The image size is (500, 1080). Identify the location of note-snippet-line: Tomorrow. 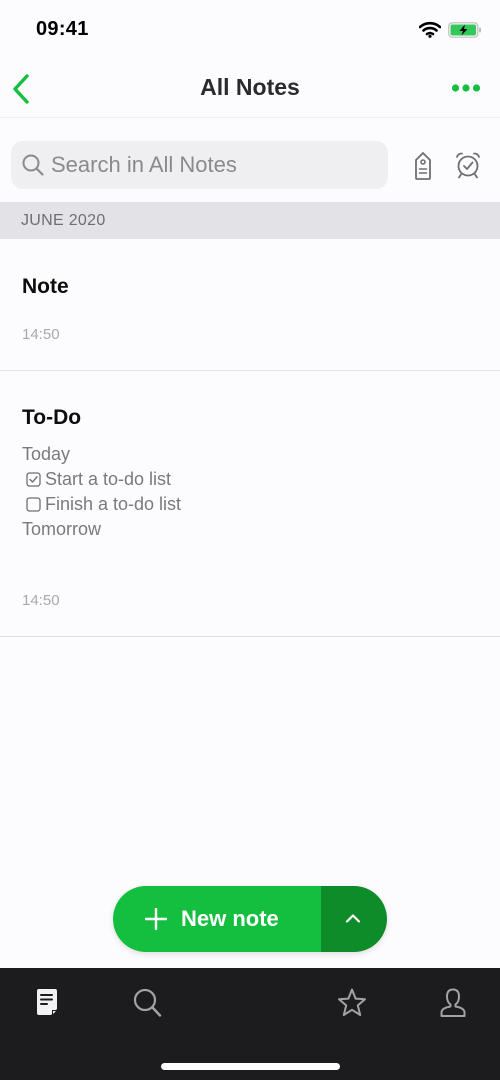
(62, 529).